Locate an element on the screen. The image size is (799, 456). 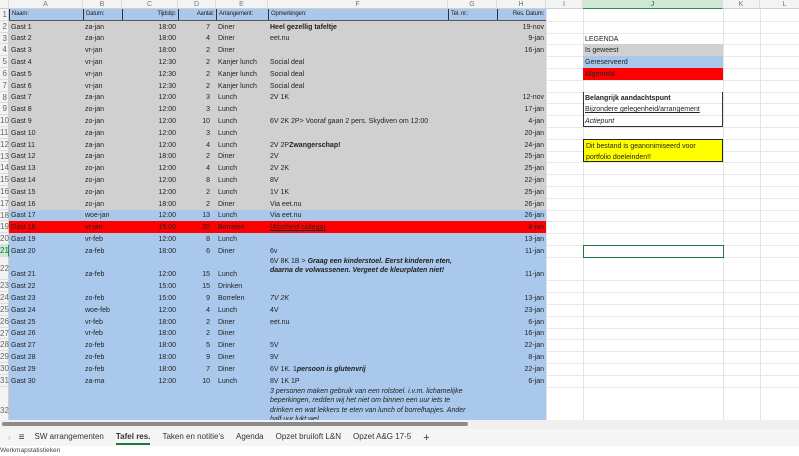
row-header-10: 10 is located at coordinates (4, 121).